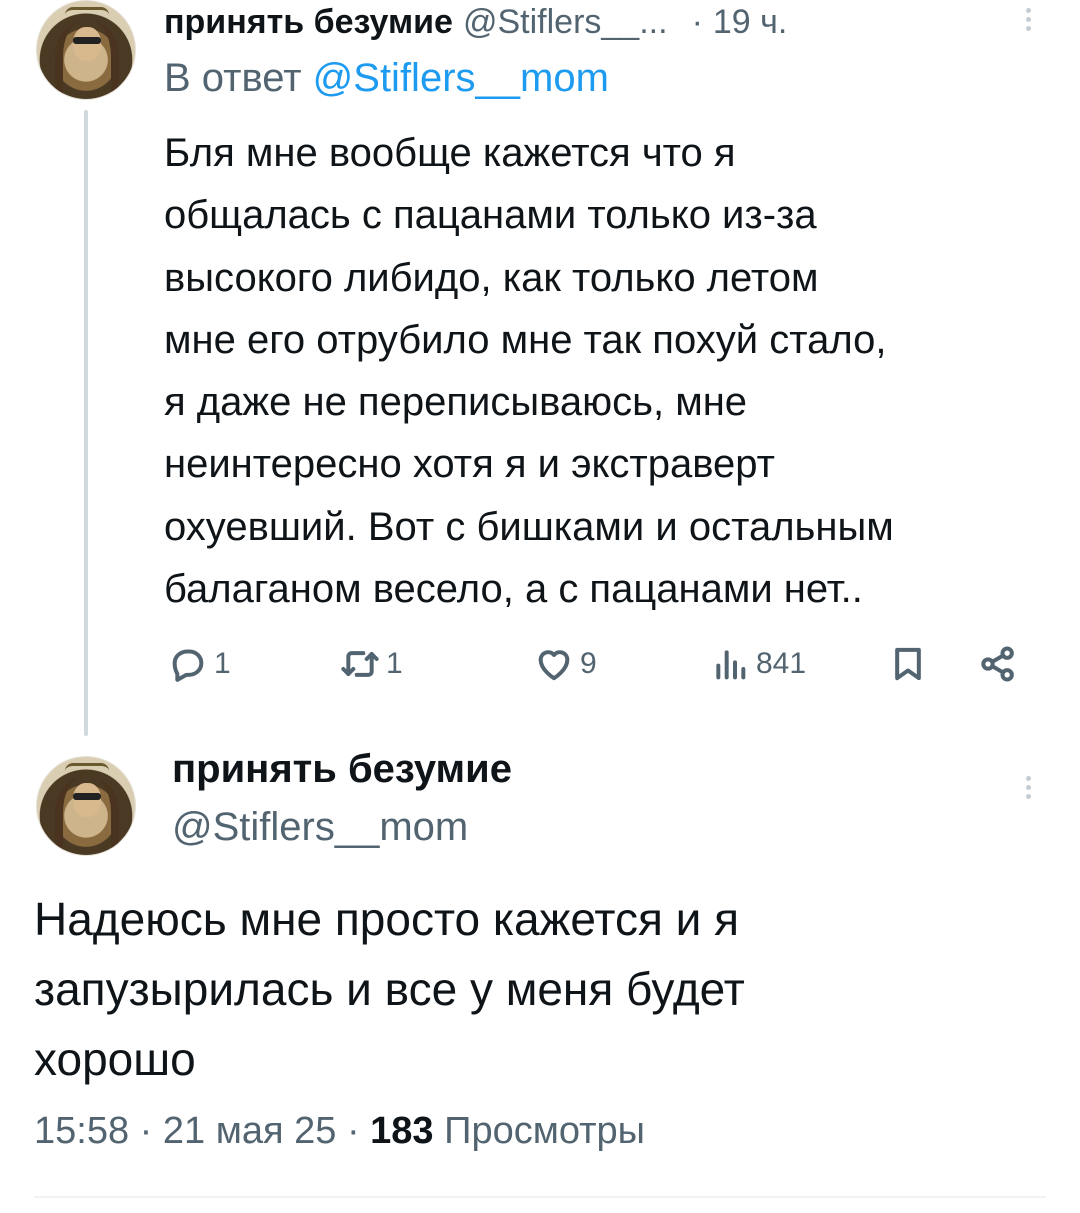 This screenshot has height=1213, width=1080. What do you see at coordinates (731, 665) in the screenshot?
I see `bar-chart-icon` at bounding box center [731, 665].